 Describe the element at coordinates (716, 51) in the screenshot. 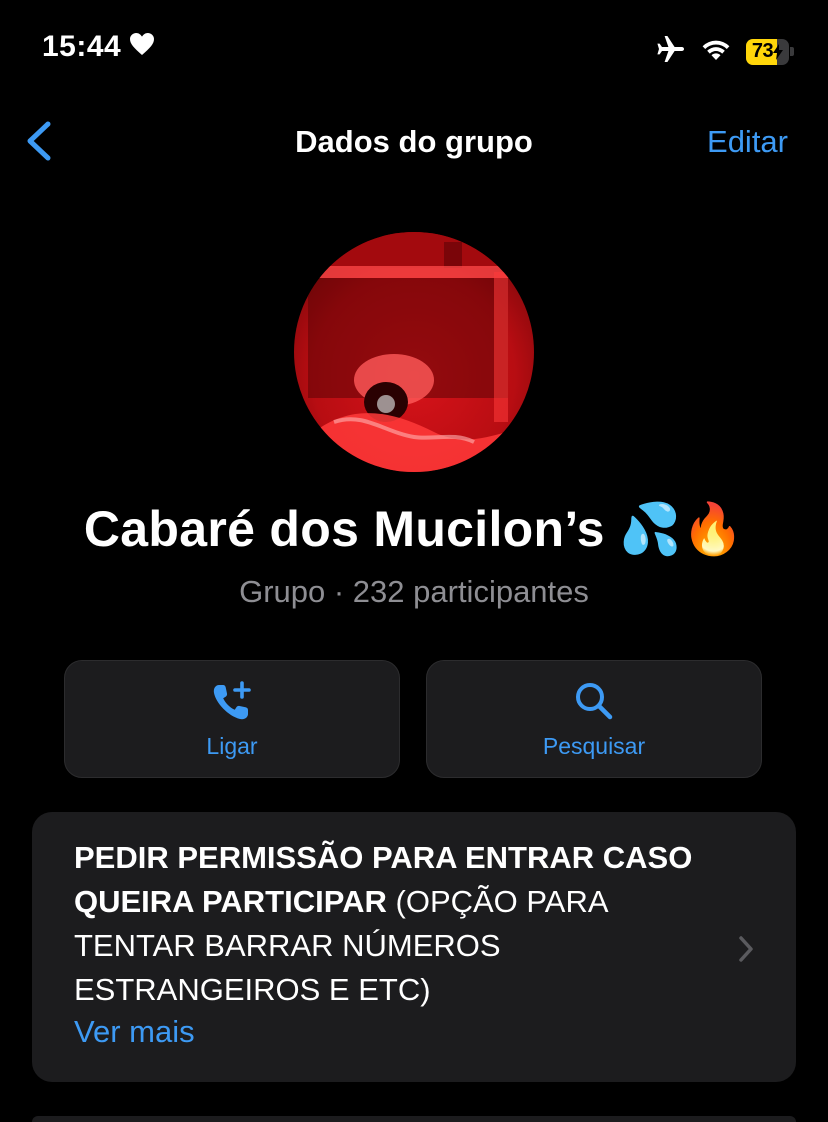

I see `wifi-icon` at that location.